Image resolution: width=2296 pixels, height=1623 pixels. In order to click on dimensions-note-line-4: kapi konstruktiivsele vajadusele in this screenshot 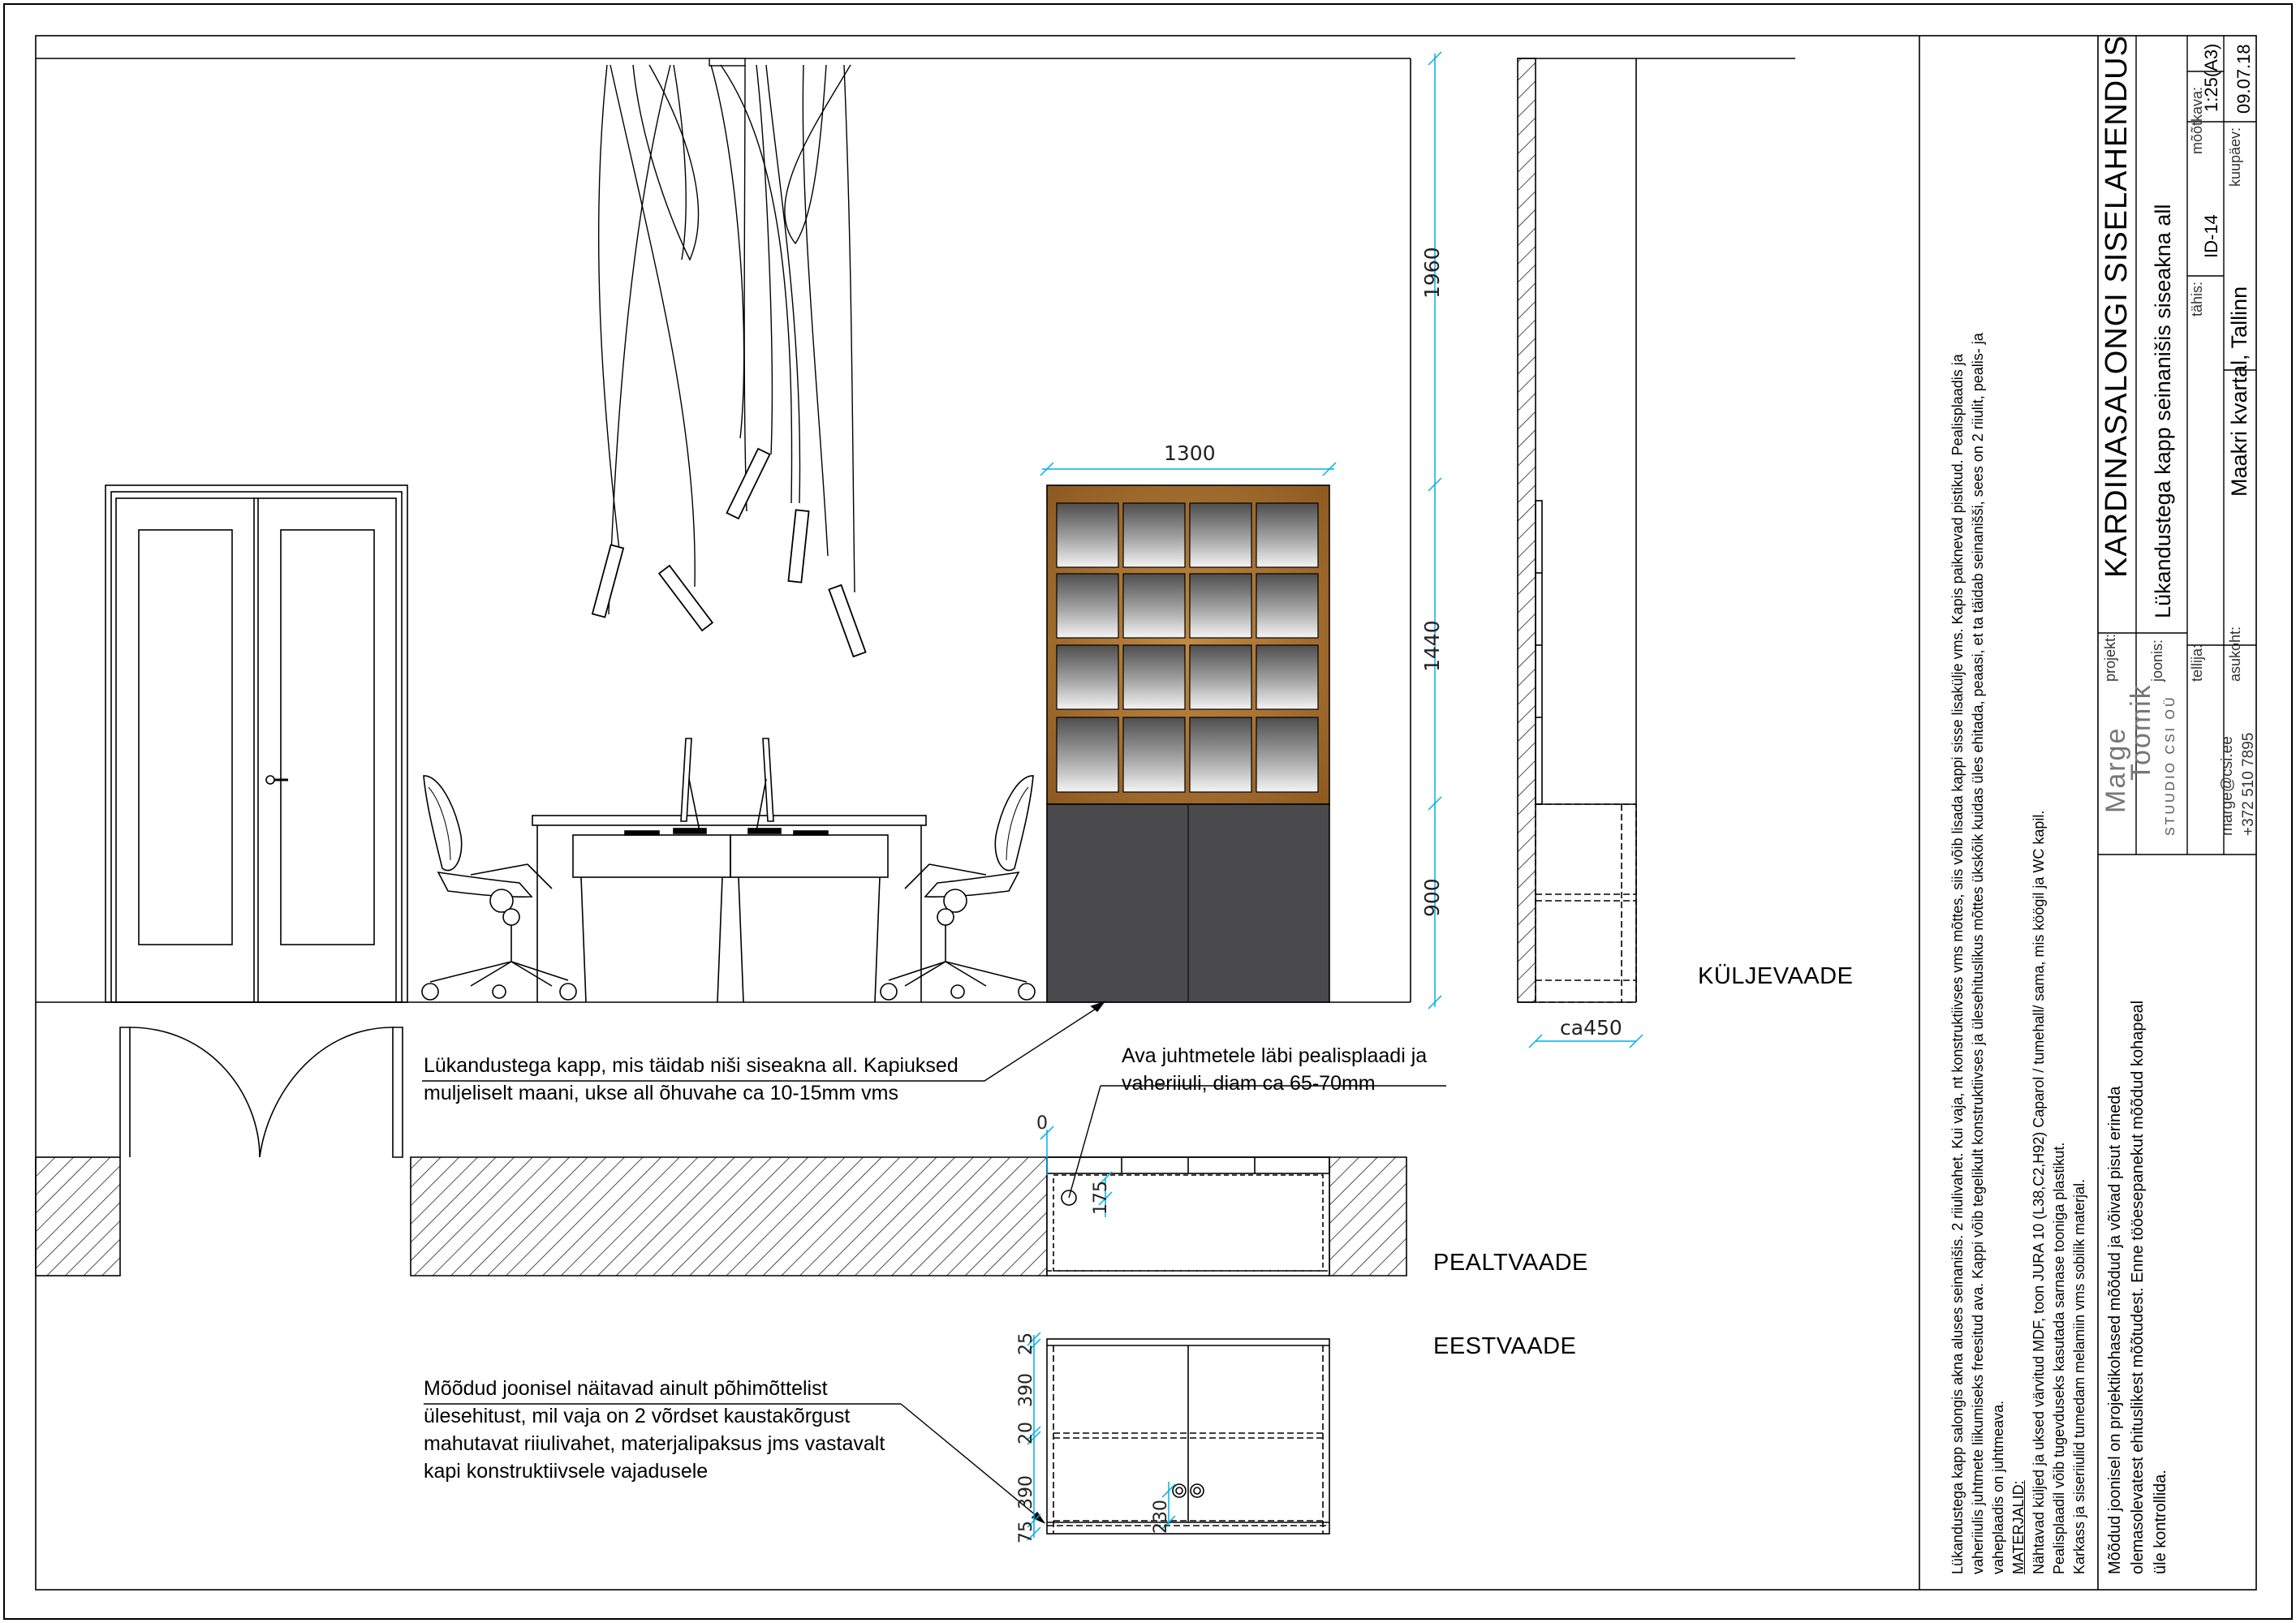, I will do `click(566, 1471)`.